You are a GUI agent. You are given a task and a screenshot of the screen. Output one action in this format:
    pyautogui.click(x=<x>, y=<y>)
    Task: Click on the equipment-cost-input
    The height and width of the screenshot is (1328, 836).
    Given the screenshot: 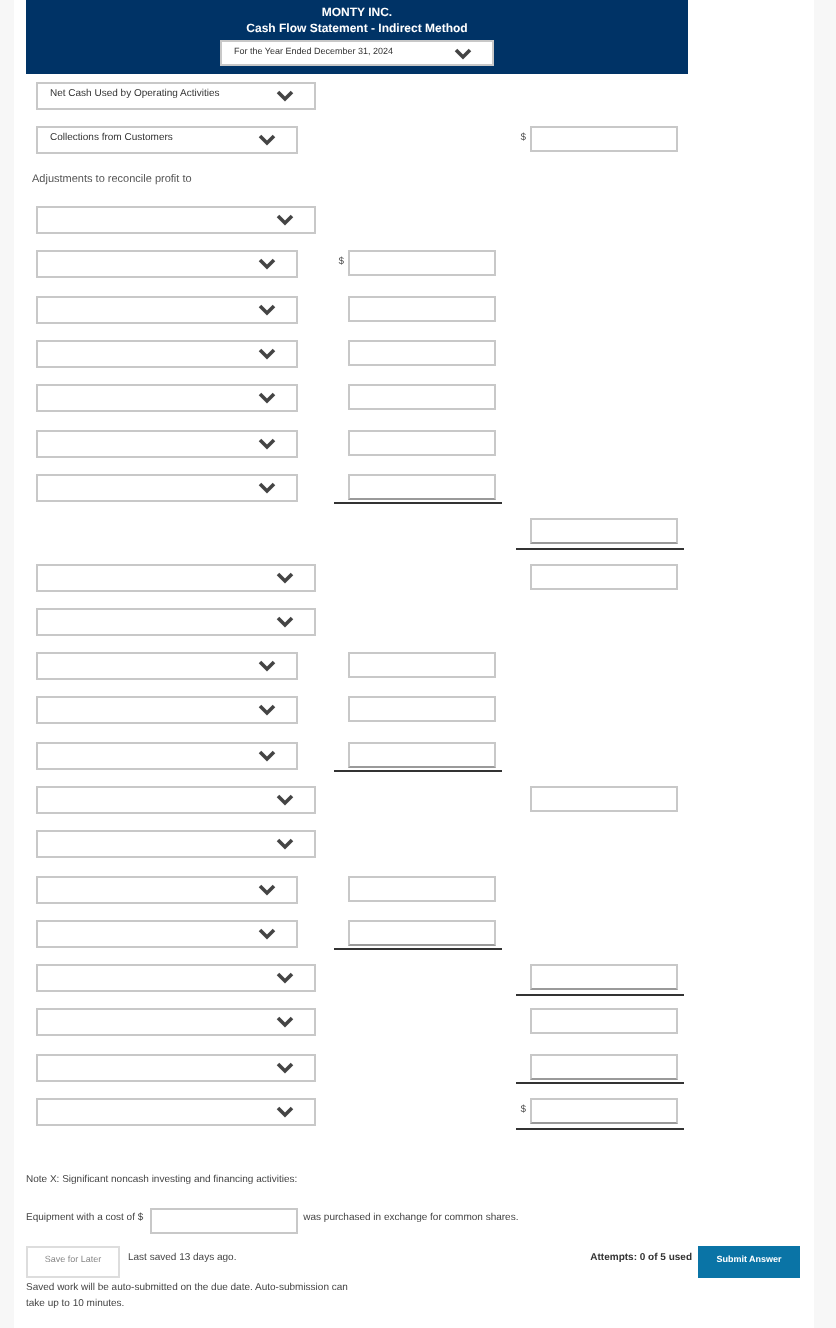 What is the action you would take?
    pyautogui.click(x=223, y=1220)
    